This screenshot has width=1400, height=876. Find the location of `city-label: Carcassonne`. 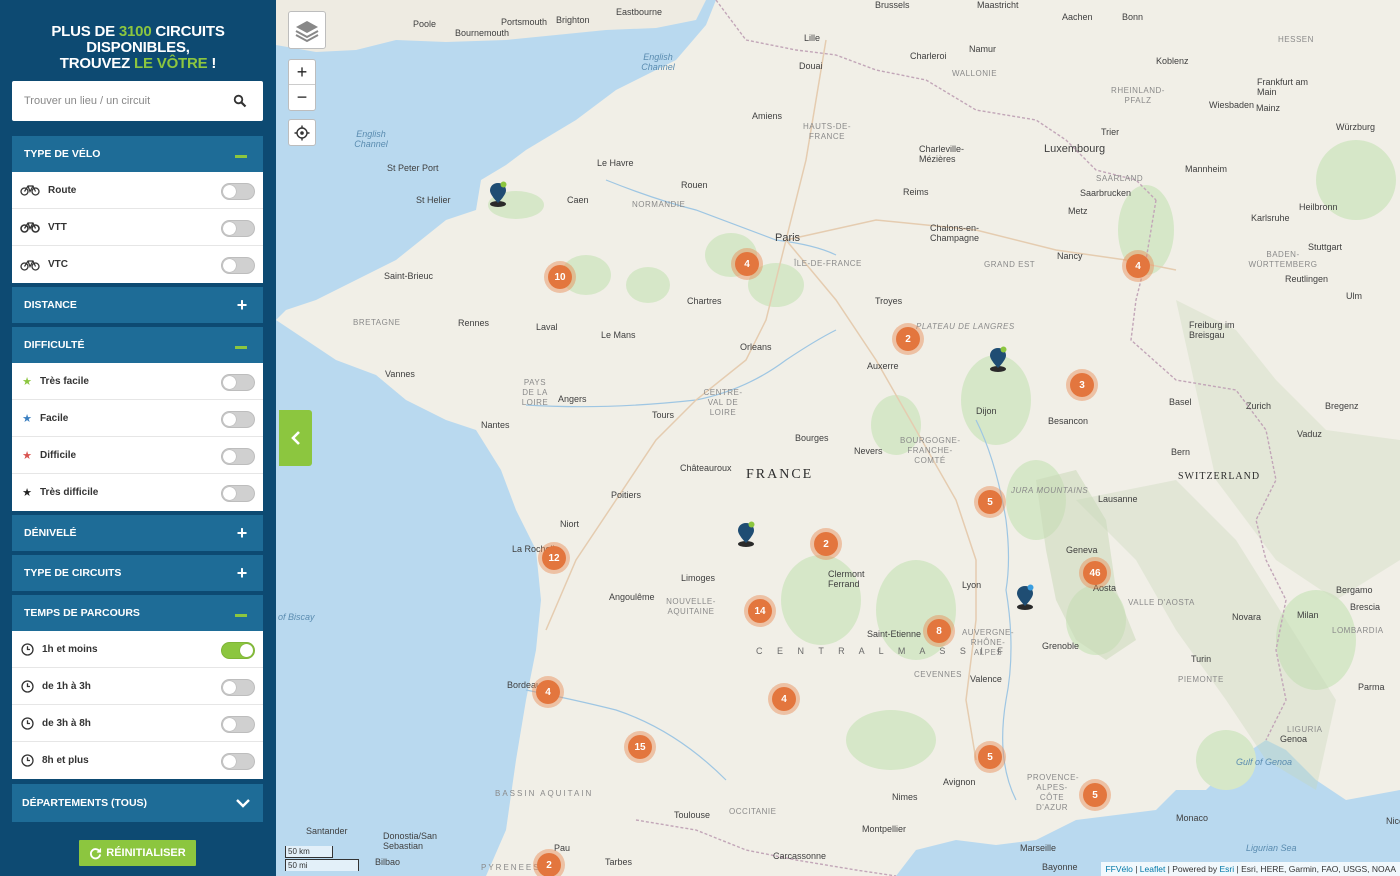

city-label: Carcassonne is located at coordinates (800, 856).